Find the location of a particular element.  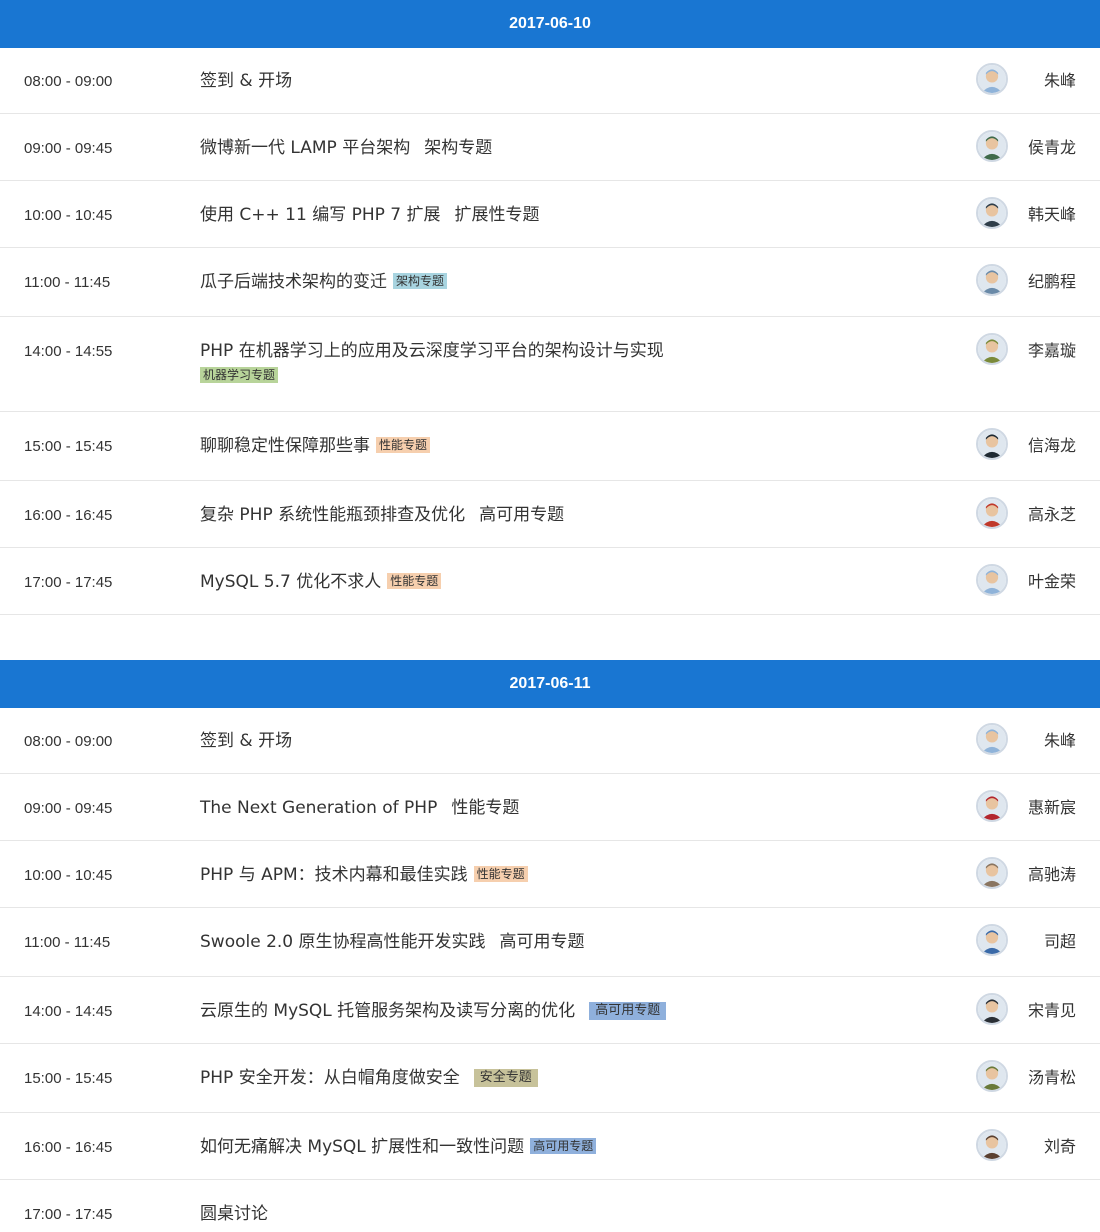

session-title-text: The Next Generation of PHP is located at coordinates (318, 808).